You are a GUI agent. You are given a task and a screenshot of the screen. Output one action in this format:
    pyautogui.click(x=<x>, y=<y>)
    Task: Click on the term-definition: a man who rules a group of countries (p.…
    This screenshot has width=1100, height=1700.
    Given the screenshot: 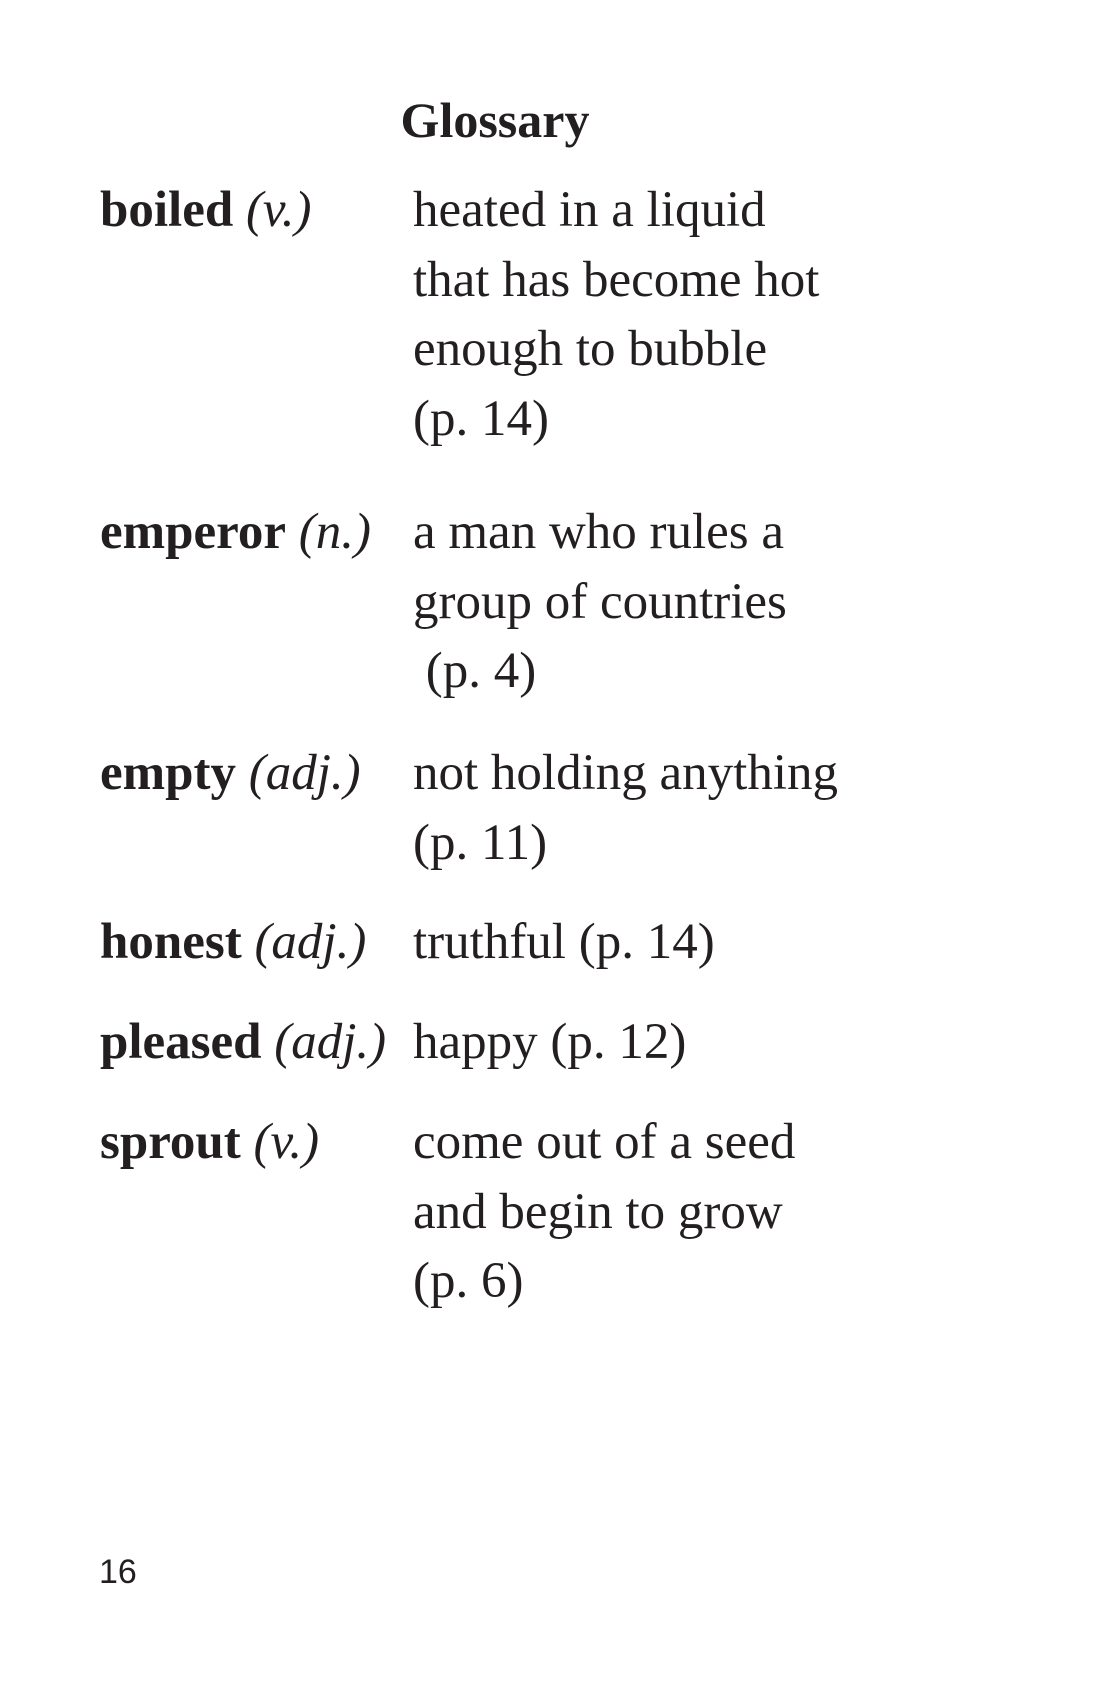 What is the action you would take?
    pyautogui.click(x=693, y=602)
    